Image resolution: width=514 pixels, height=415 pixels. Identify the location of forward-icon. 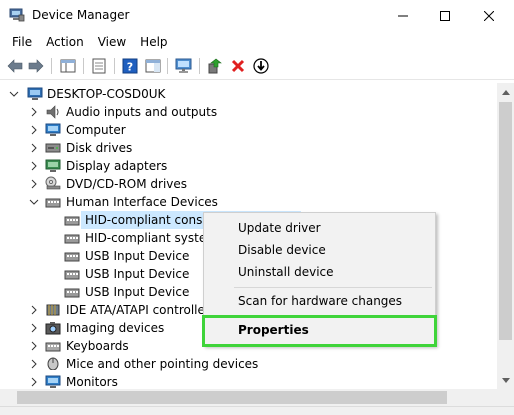
(36, 66).